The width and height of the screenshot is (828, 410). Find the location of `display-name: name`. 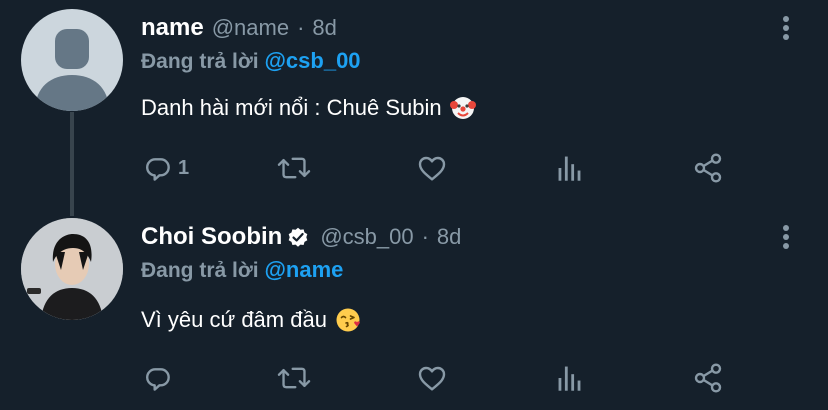

display-name: name is located at coordinates (172, 28).